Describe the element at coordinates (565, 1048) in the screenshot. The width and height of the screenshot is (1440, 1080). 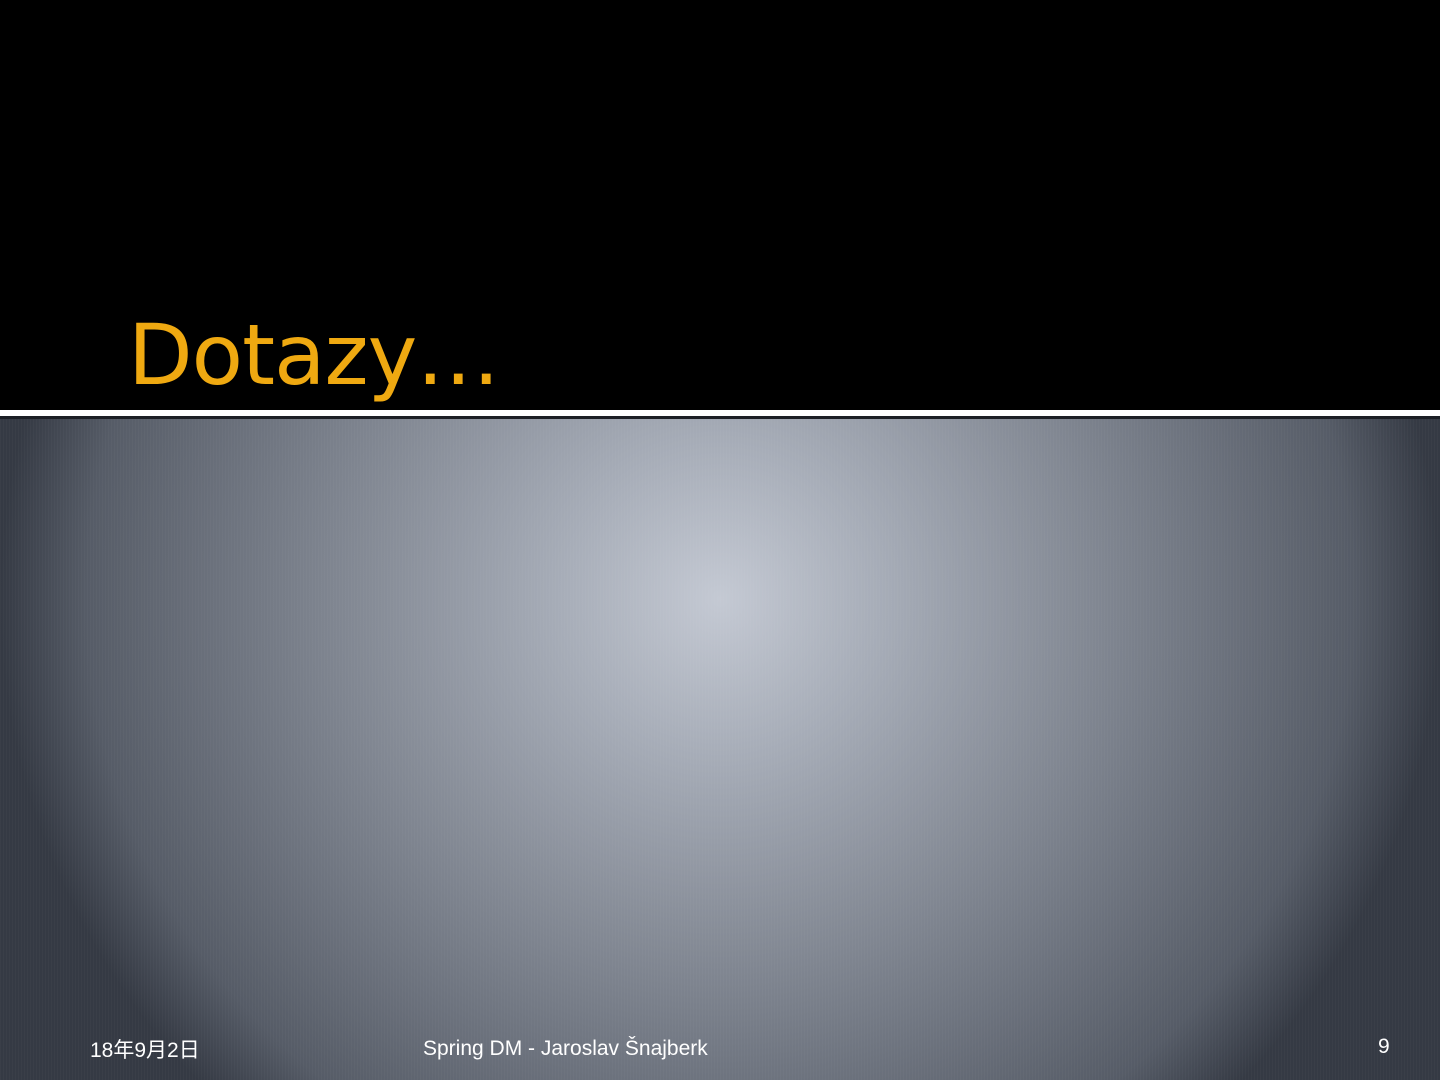
I see `footer-text: Spring DM - Jaroslav Šnajberk` at that location.